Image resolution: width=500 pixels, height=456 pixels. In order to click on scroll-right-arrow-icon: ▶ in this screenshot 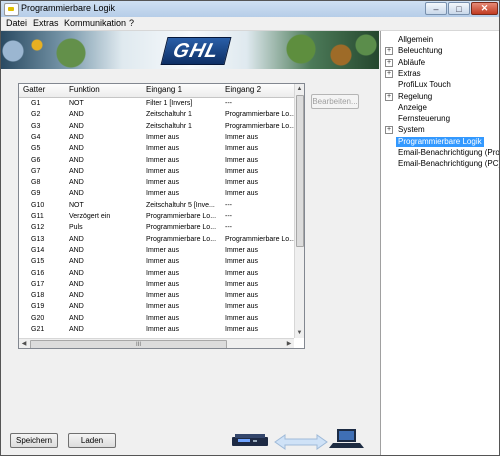, I will do `click(289, 343)`.